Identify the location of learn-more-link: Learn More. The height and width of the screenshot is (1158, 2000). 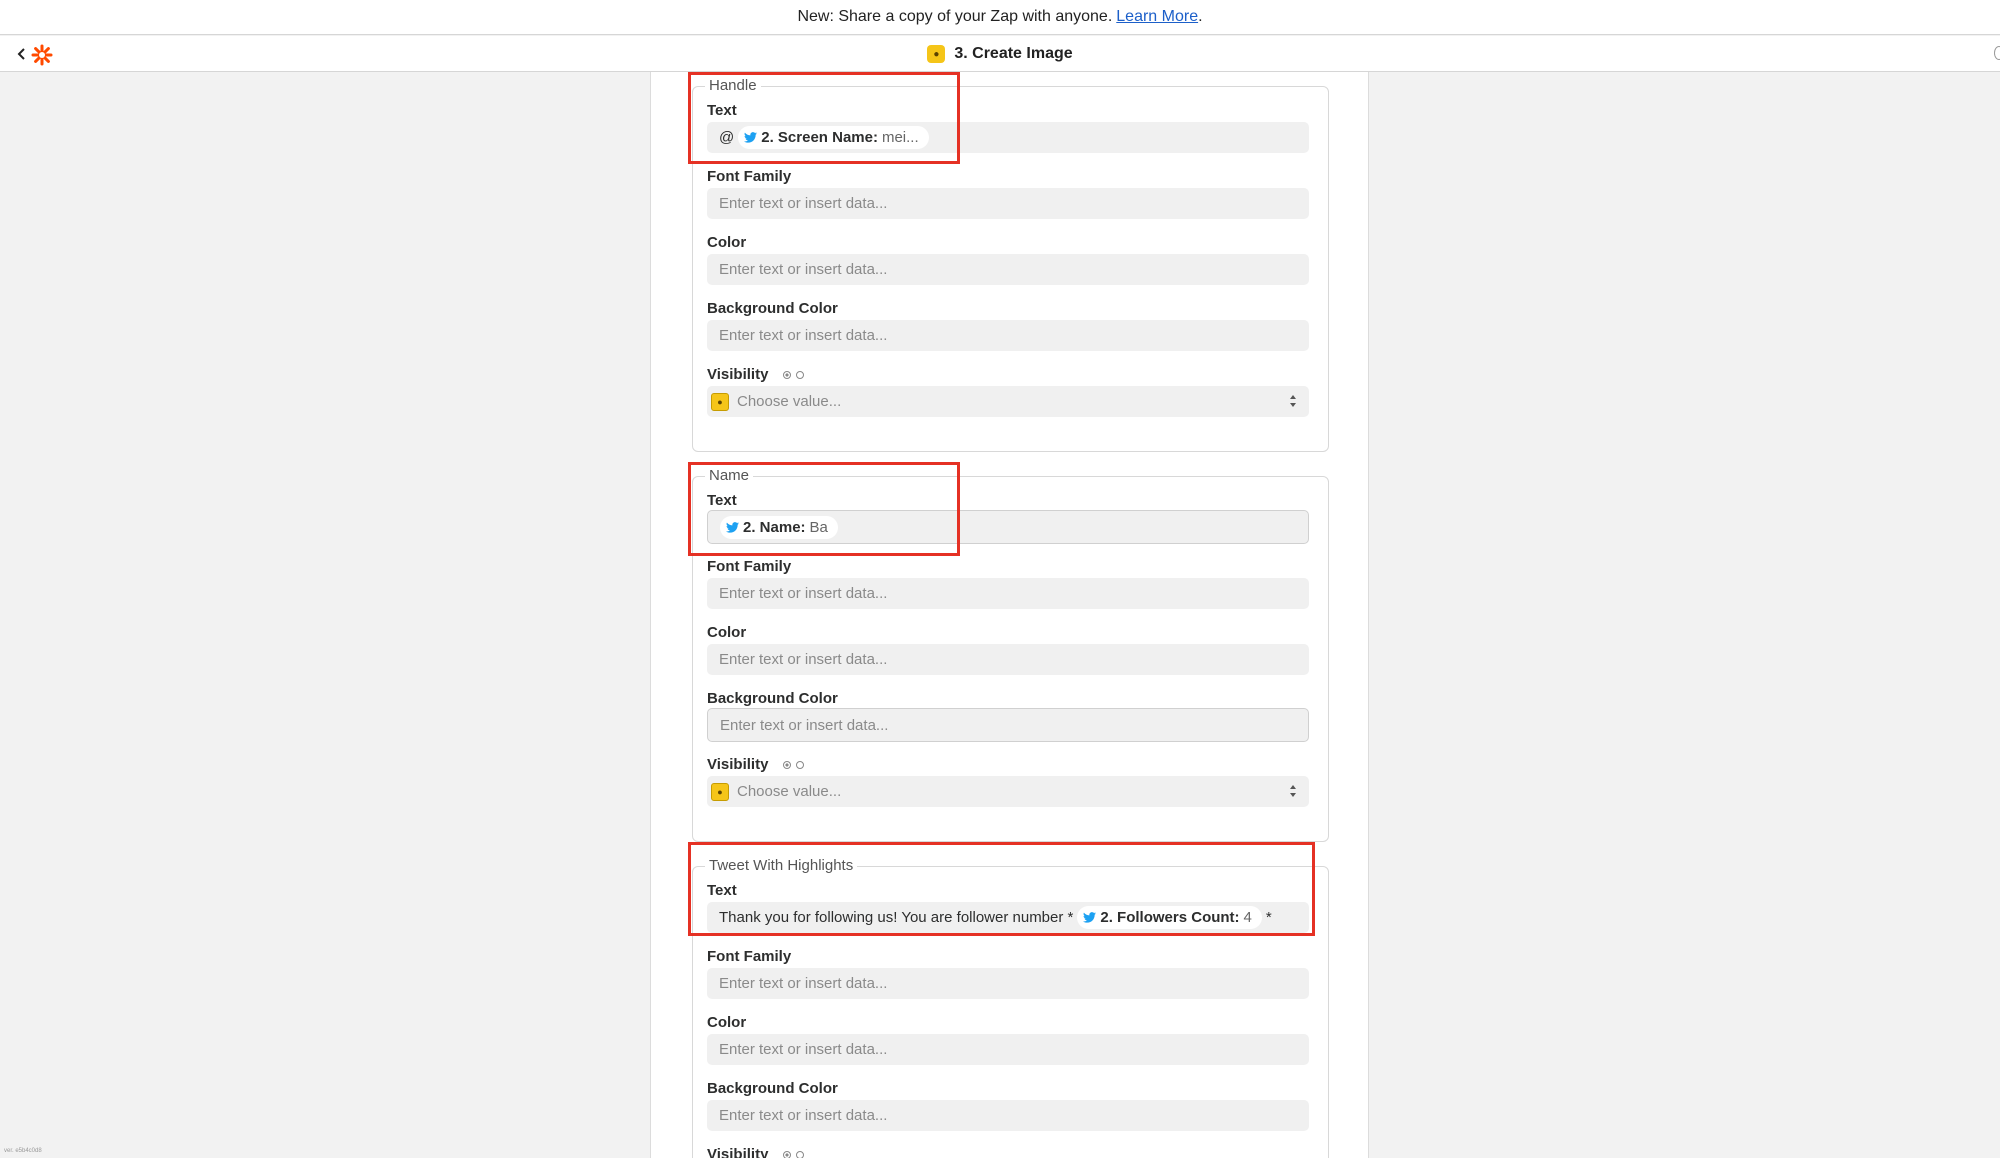
(1157, 17).